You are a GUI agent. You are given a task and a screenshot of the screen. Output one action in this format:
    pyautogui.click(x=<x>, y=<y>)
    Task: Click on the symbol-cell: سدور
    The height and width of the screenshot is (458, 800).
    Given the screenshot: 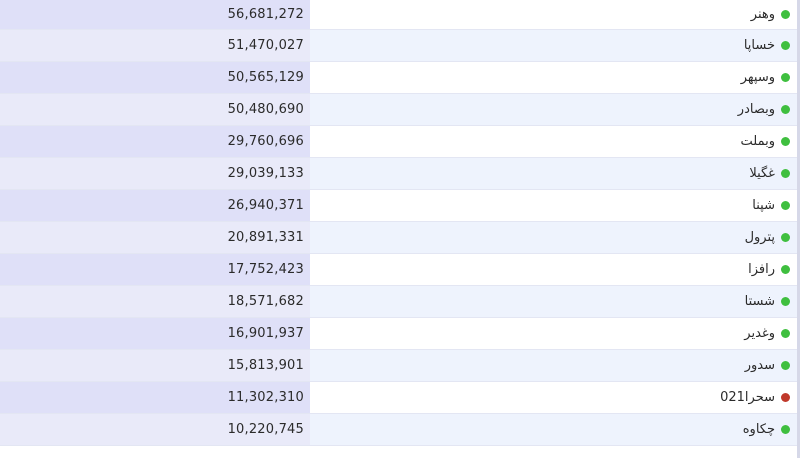 What is the action you would take?
    pyautogui.click(x=555, y=365)
    